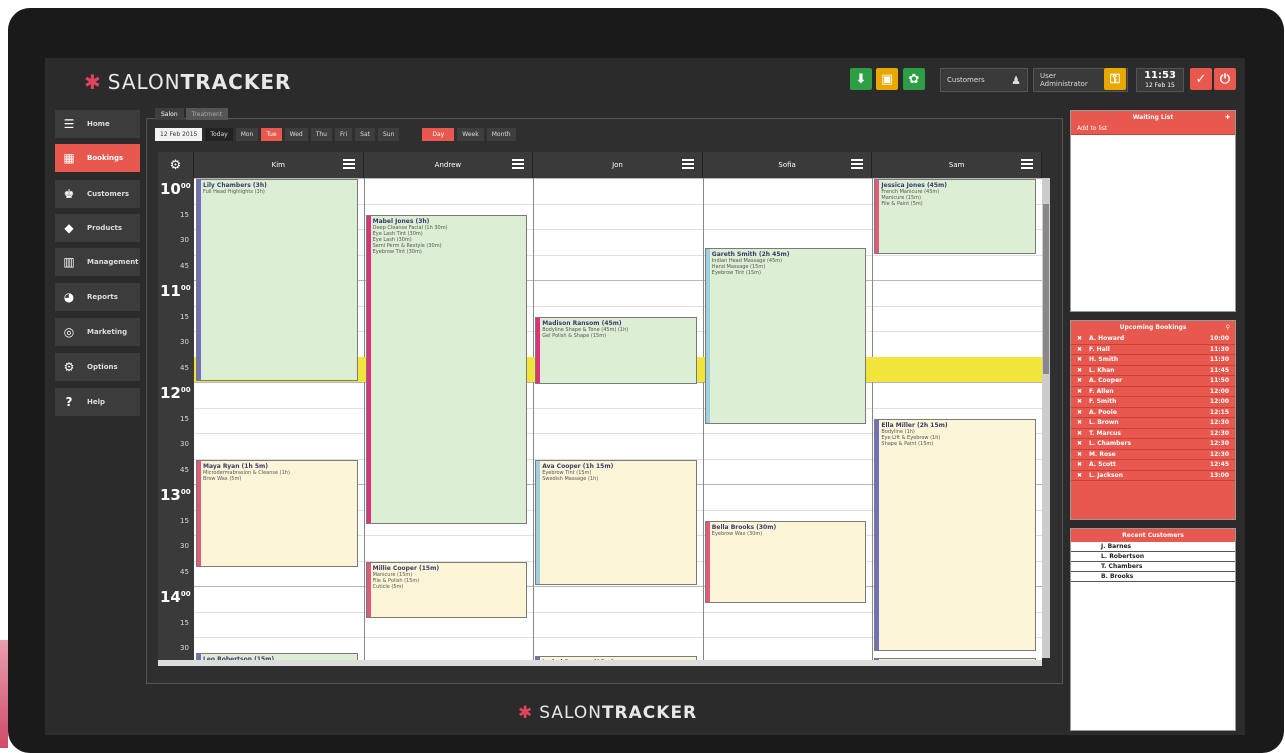 Image resolution: width=1285 pixels, height=753 pixels. I want to click on today-button: Today, so click(219, 134).